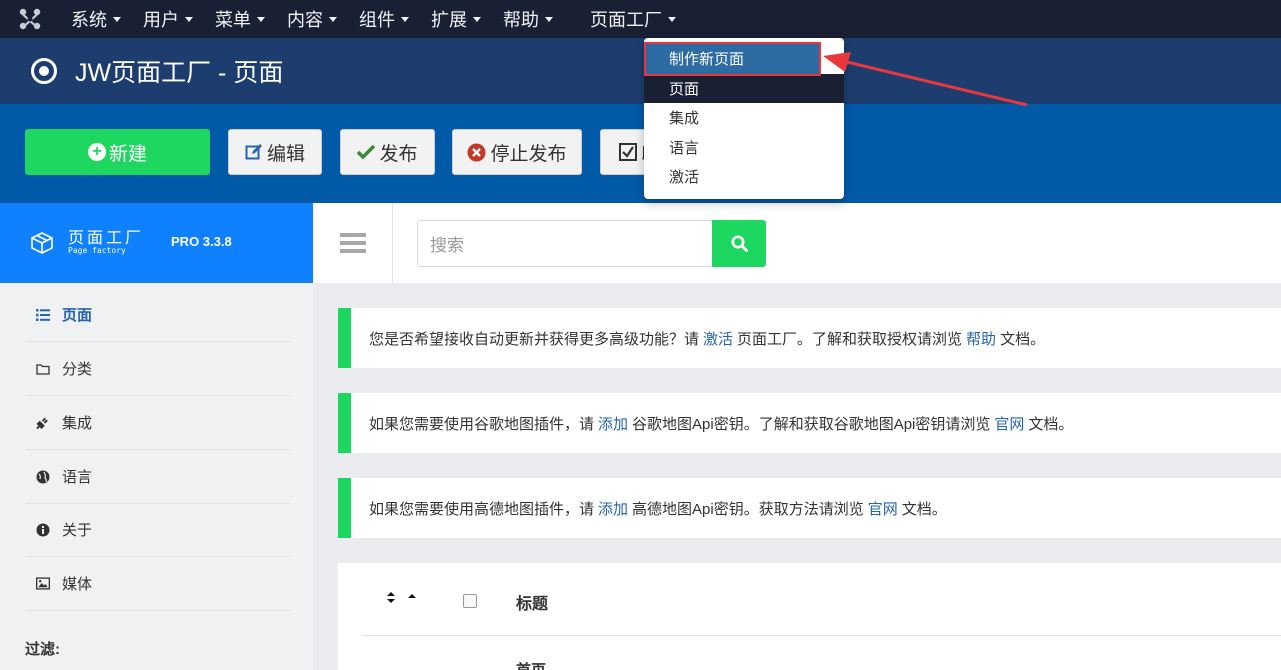 This screenshot has width=1281, height=670. I want to click on menu-users: 用户, so click(168, 19).